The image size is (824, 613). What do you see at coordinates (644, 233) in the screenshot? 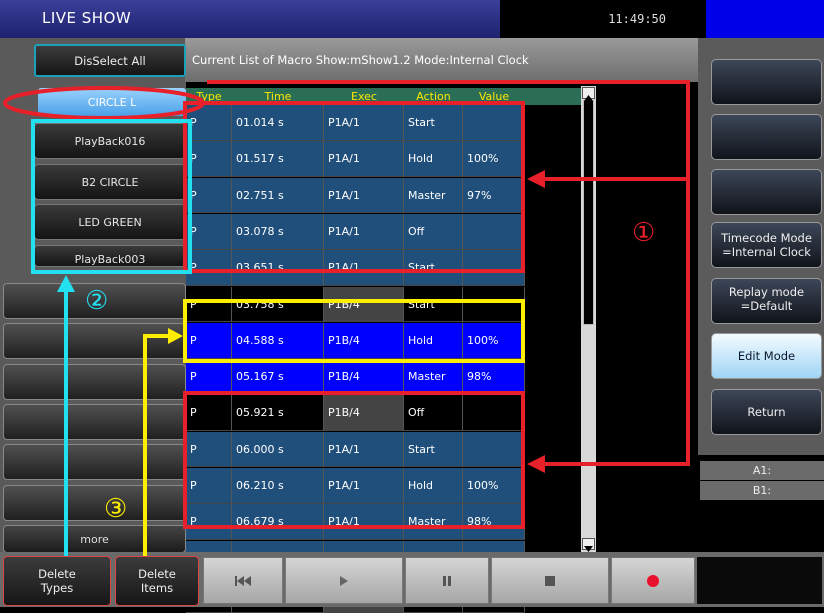
I see `marker-1: ①` at bounding box center [644, 233].